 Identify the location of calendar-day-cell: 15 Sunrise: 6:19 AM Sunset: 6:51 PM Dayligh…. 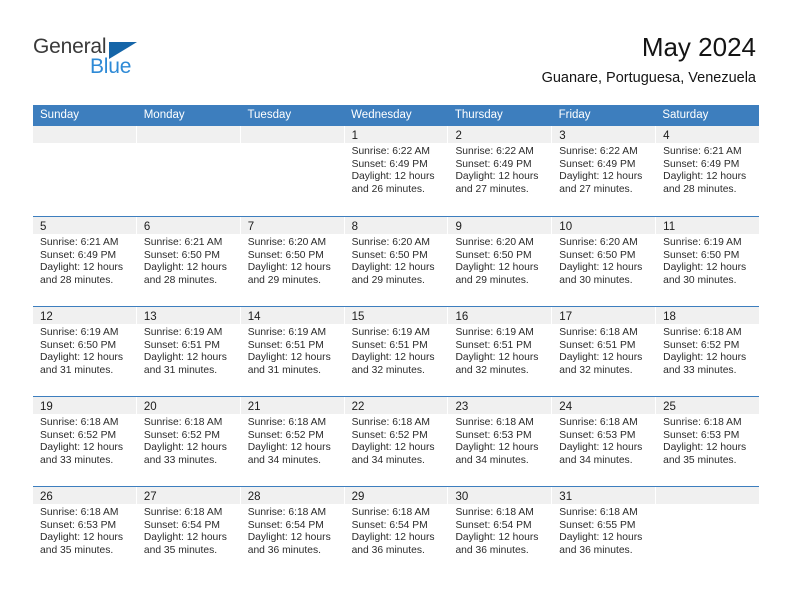
(396, 351).